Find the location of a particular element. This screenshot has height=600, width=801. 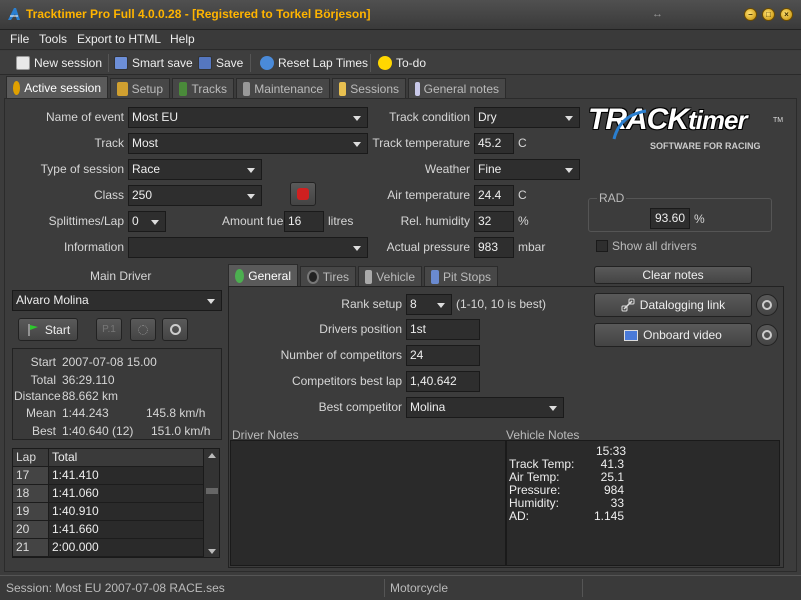

tire-icon is located at coordinates (313, 276).